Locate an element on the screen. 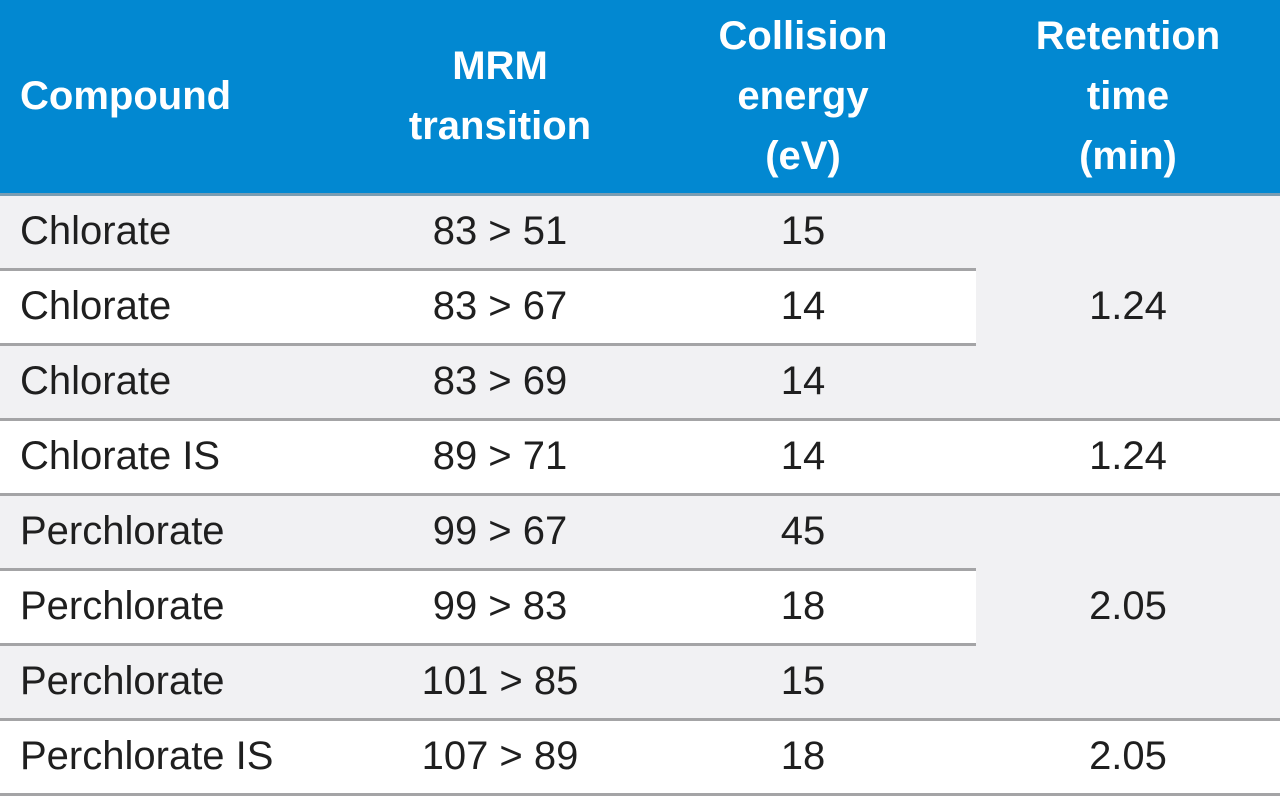 This screenshot has width=1280, height=796. header-compound: Compound is located at coordinates (185, 98).